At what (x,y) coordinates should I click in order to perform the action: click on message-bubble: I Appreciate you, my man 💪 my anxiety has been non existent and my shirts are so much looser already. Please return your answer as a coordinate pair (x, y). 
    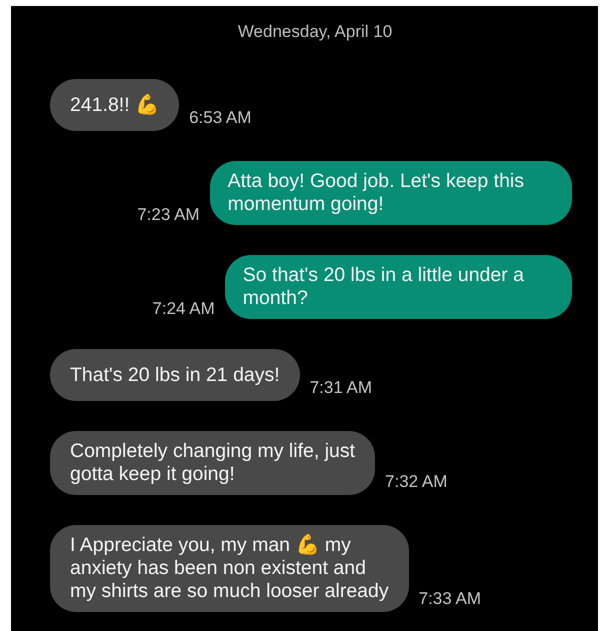
    Looking at the image, I should click on (229, 568).